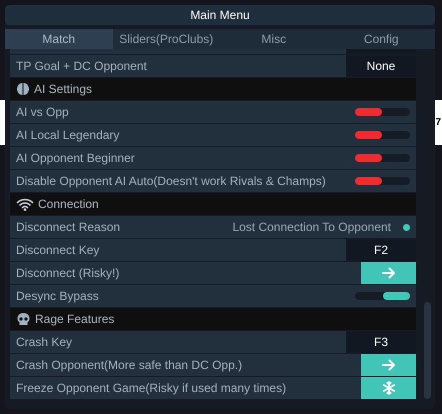 This screenshot has width=442, height=414. I want to click on section-title: AI Settings, so click(63, 89).